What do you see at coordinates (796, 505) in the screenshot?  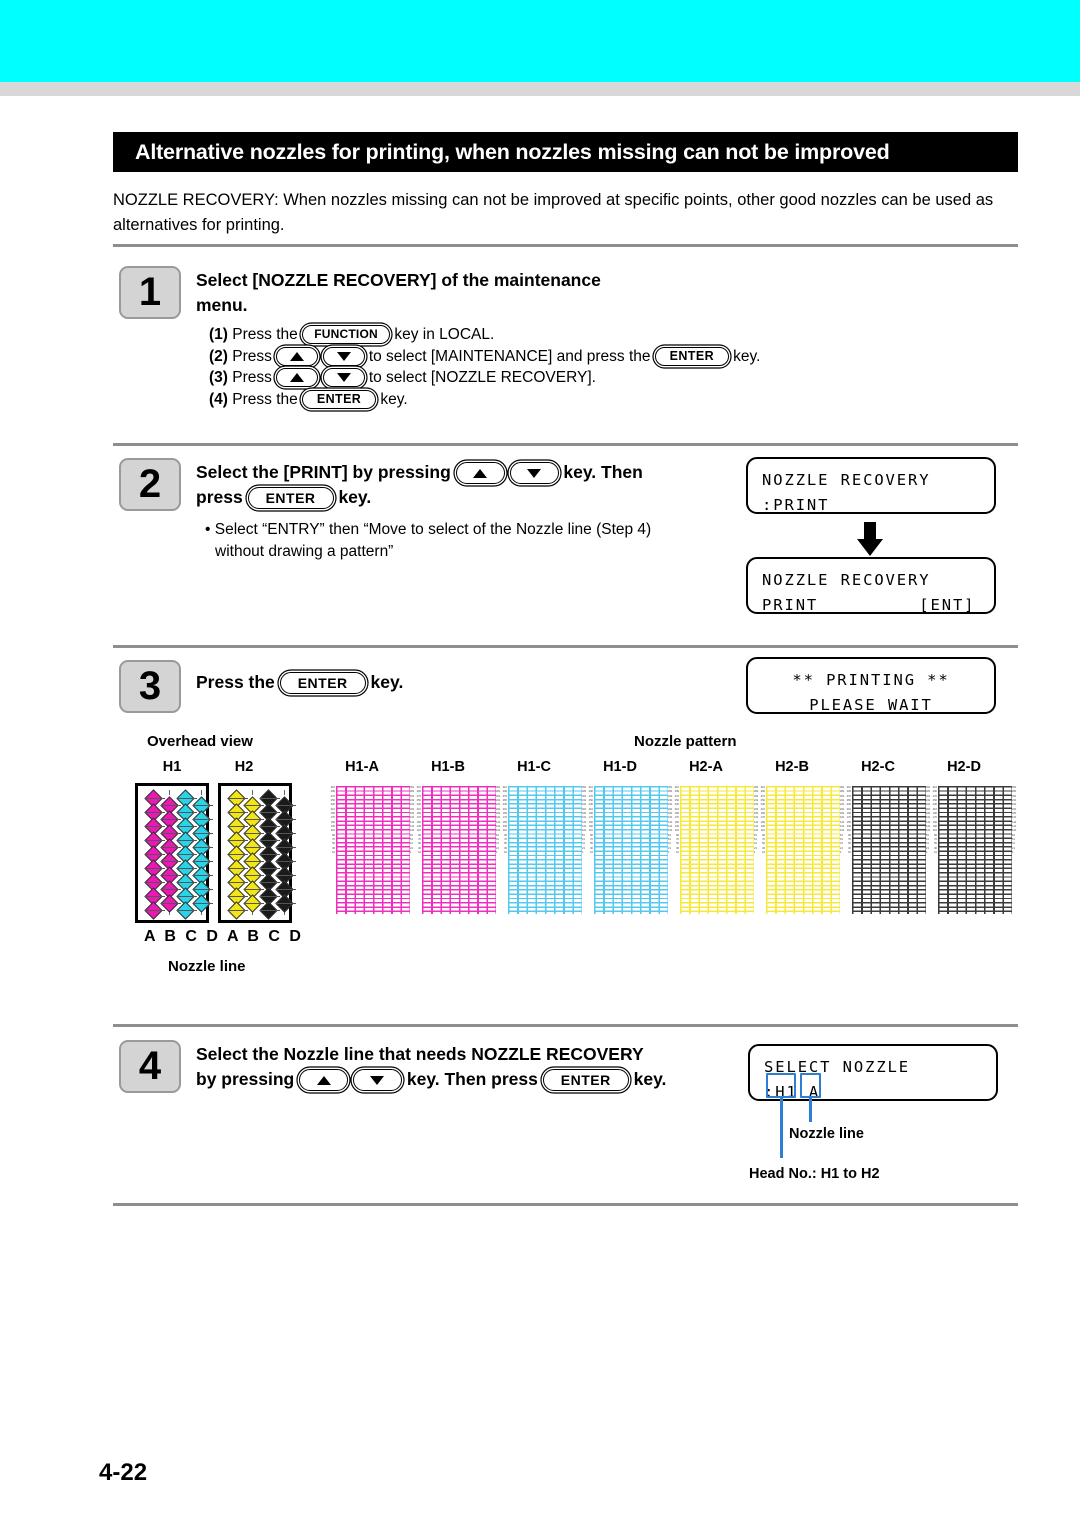 I see `lcd-line-2: :PRINT` at bounding box center [796, 505].